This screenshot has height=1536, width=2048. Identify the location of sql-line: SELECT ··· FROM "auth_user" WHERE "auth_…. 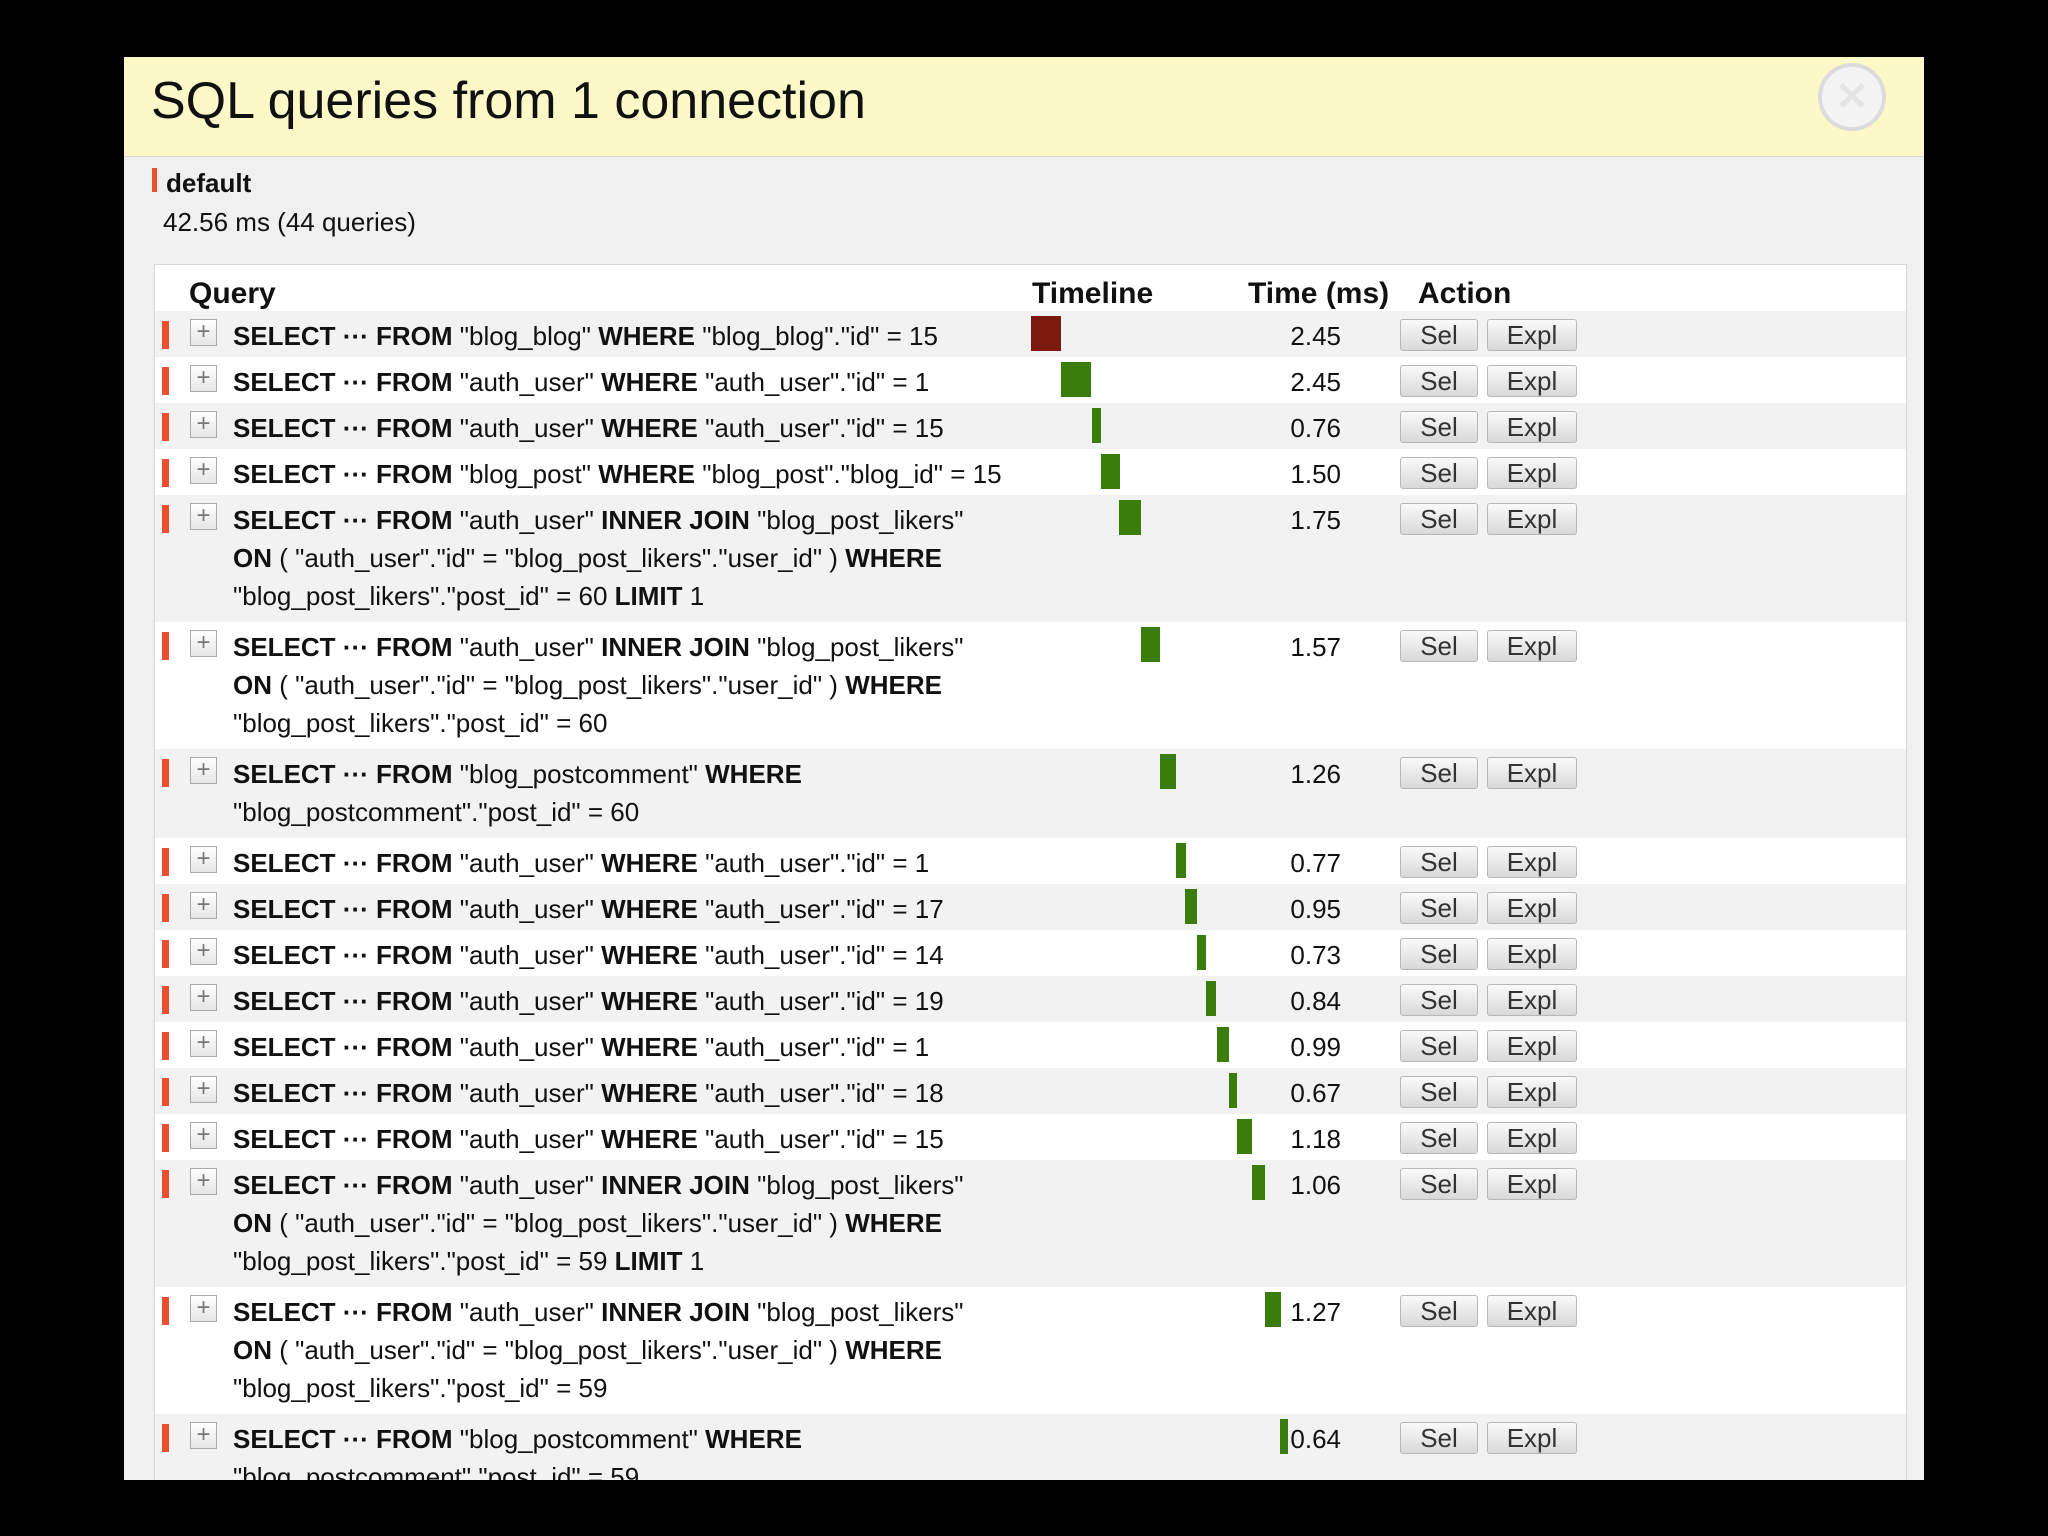
(783, 1001).